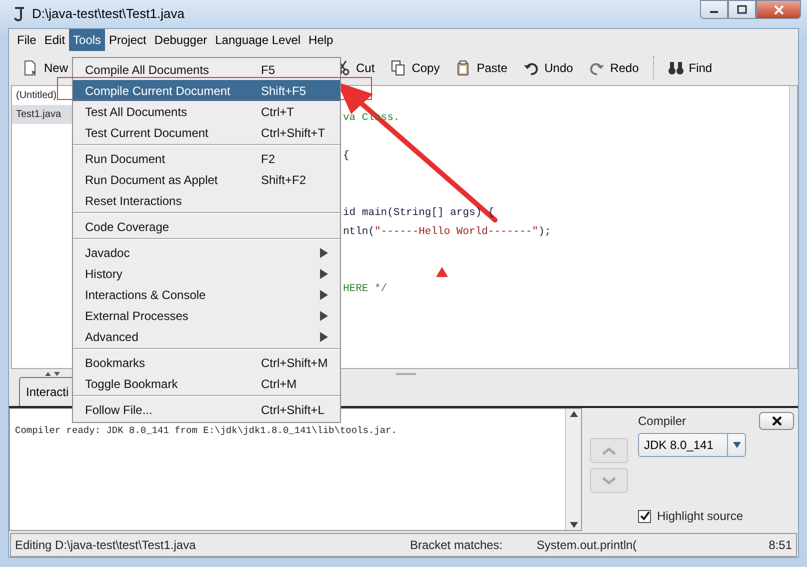 The width and height of the screenshot is (807, 567). Describe the element at coordinates (365, 289) in the screenshot. I see `code-line: HERE */` at that location.